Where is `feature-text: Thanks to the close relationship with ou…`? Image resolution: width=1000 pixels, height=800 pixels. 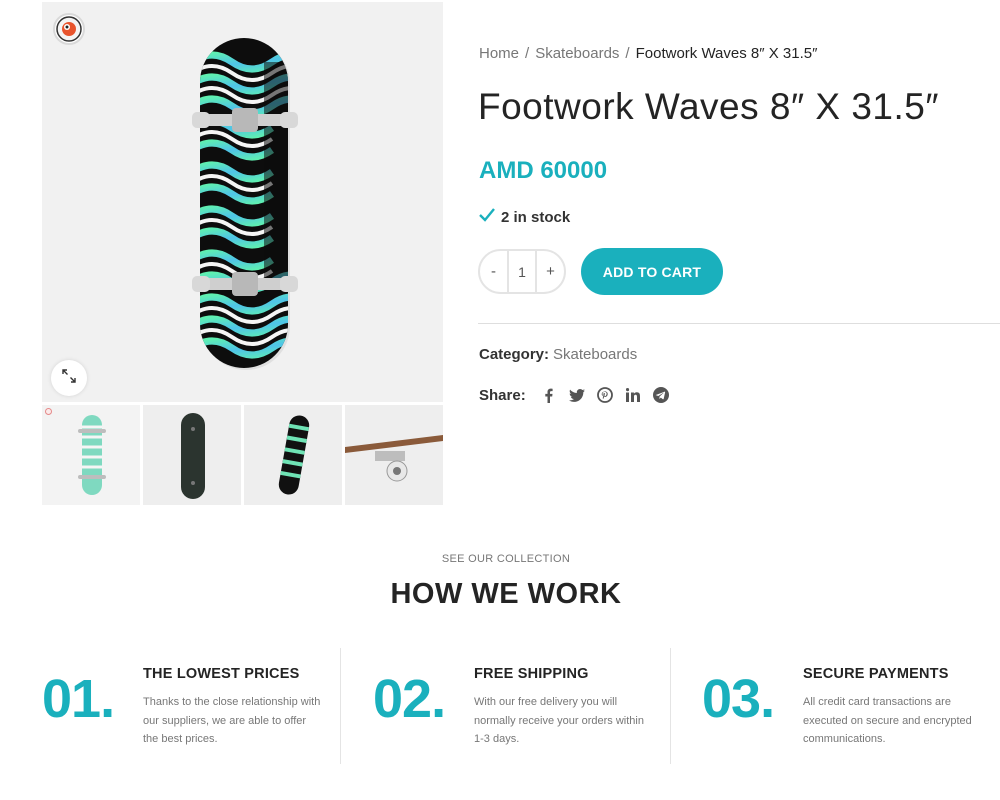
feature-text: Thanks to the close relationship with ou… is located at coordinates (232, 720).